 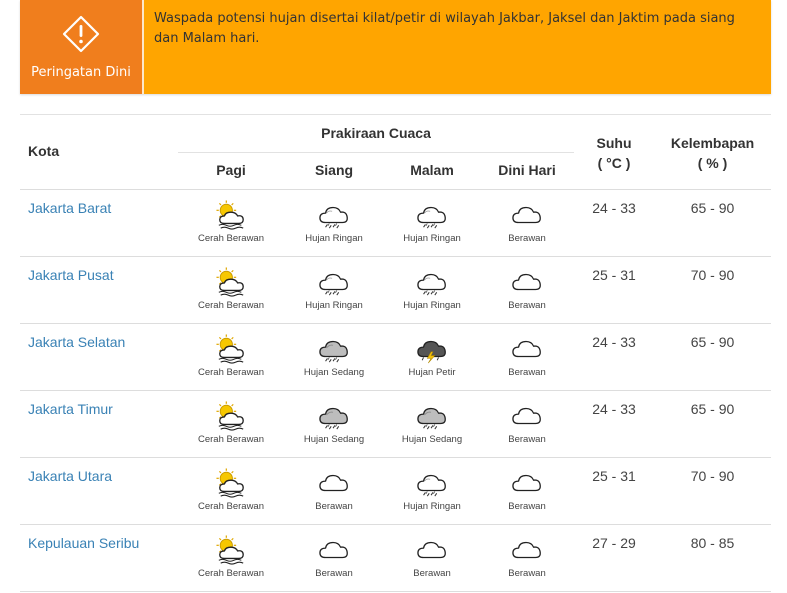 I want to click on early-warning-label: Peringatan Dini, so click(x=81, y=72).